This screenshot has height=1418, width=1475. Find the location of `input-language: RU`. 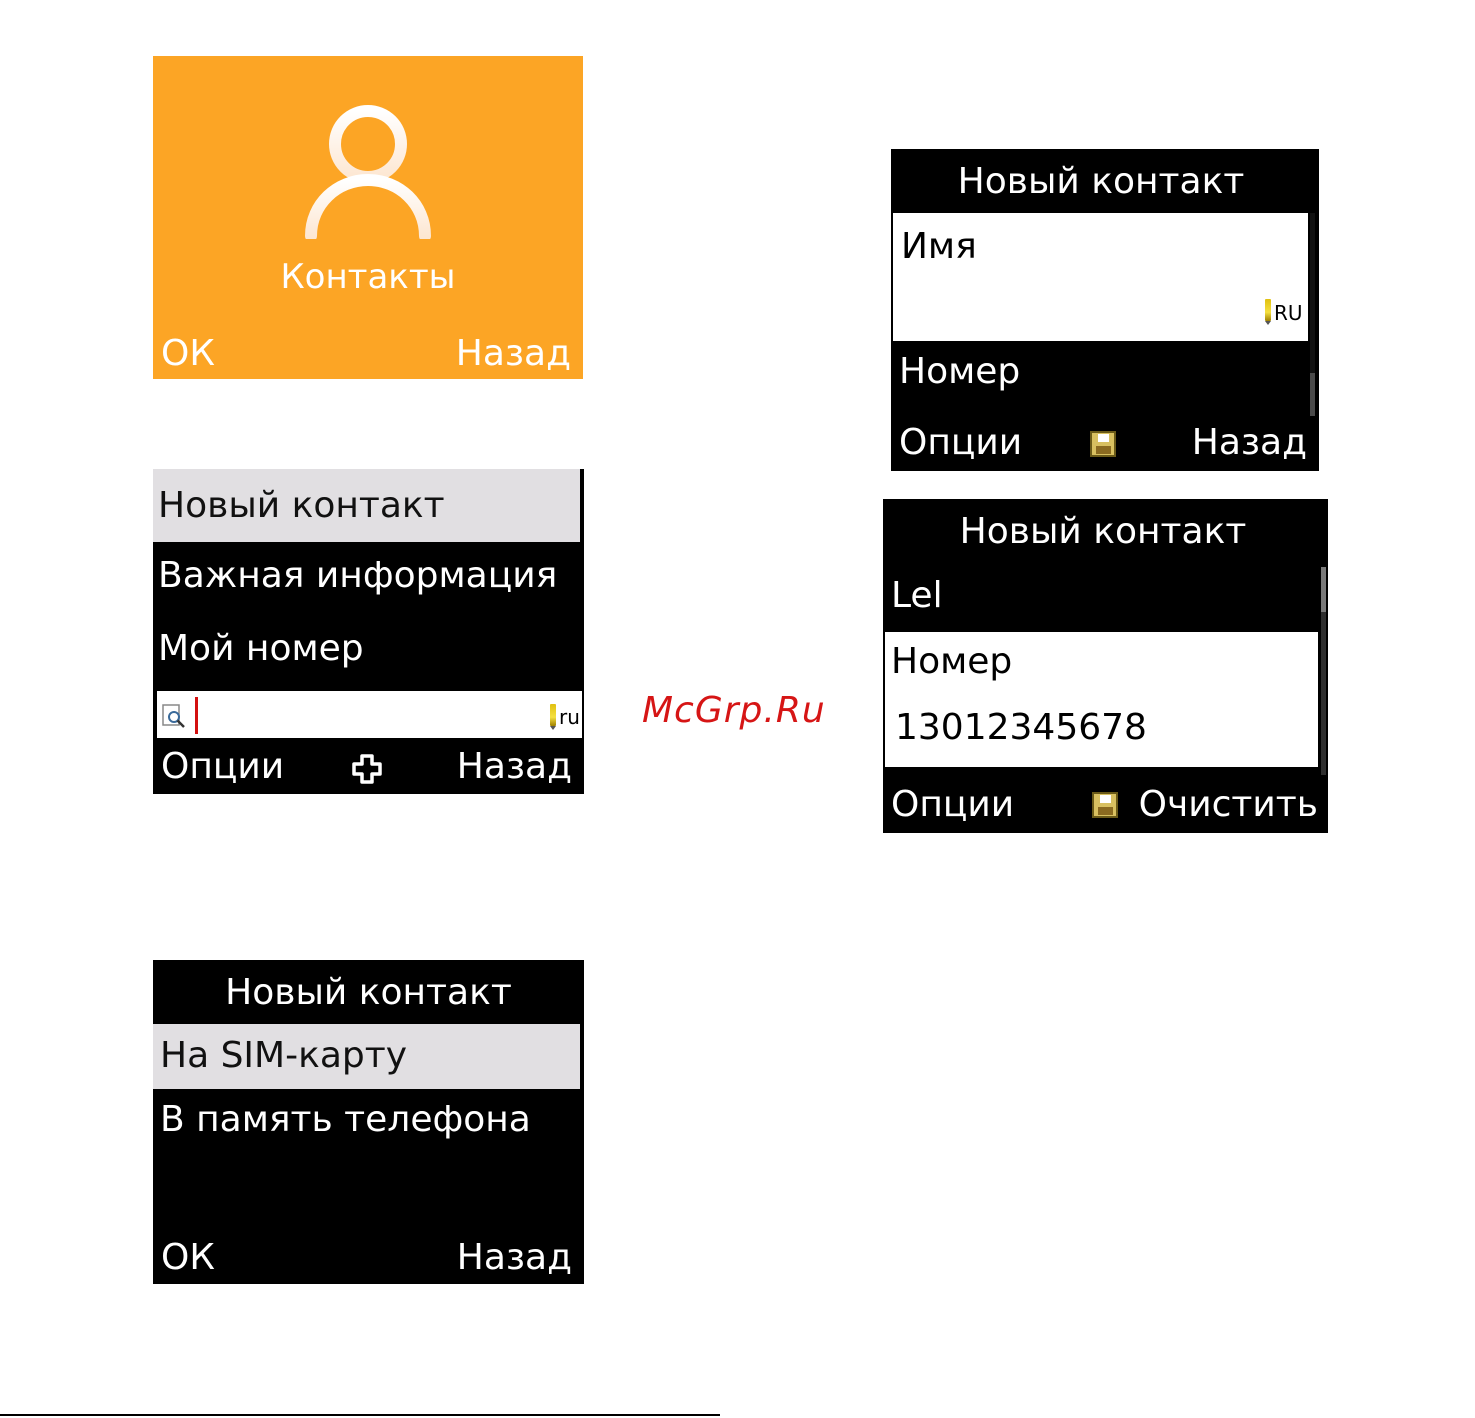

input-language: RU is located at coordinates (1288, 313).